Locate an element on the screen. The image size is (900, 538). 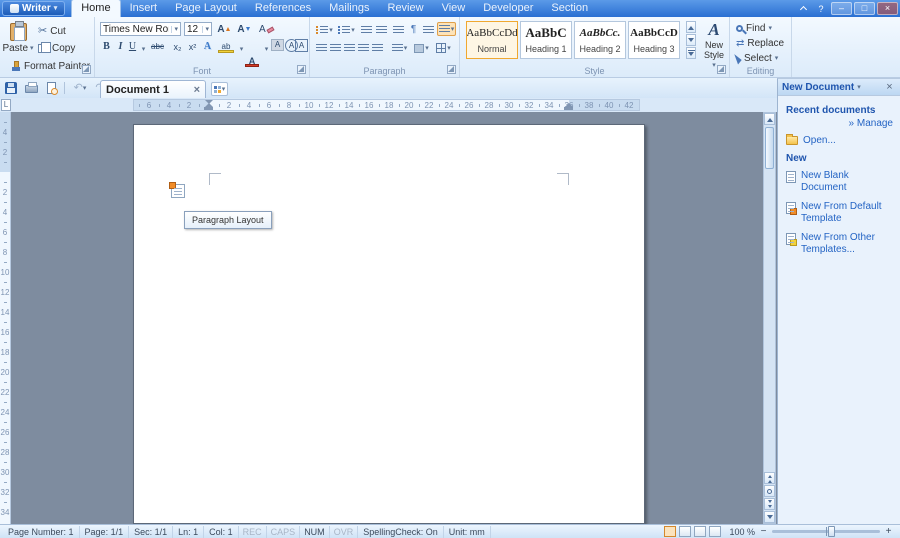
save-button is located at coordinates (11, 88).